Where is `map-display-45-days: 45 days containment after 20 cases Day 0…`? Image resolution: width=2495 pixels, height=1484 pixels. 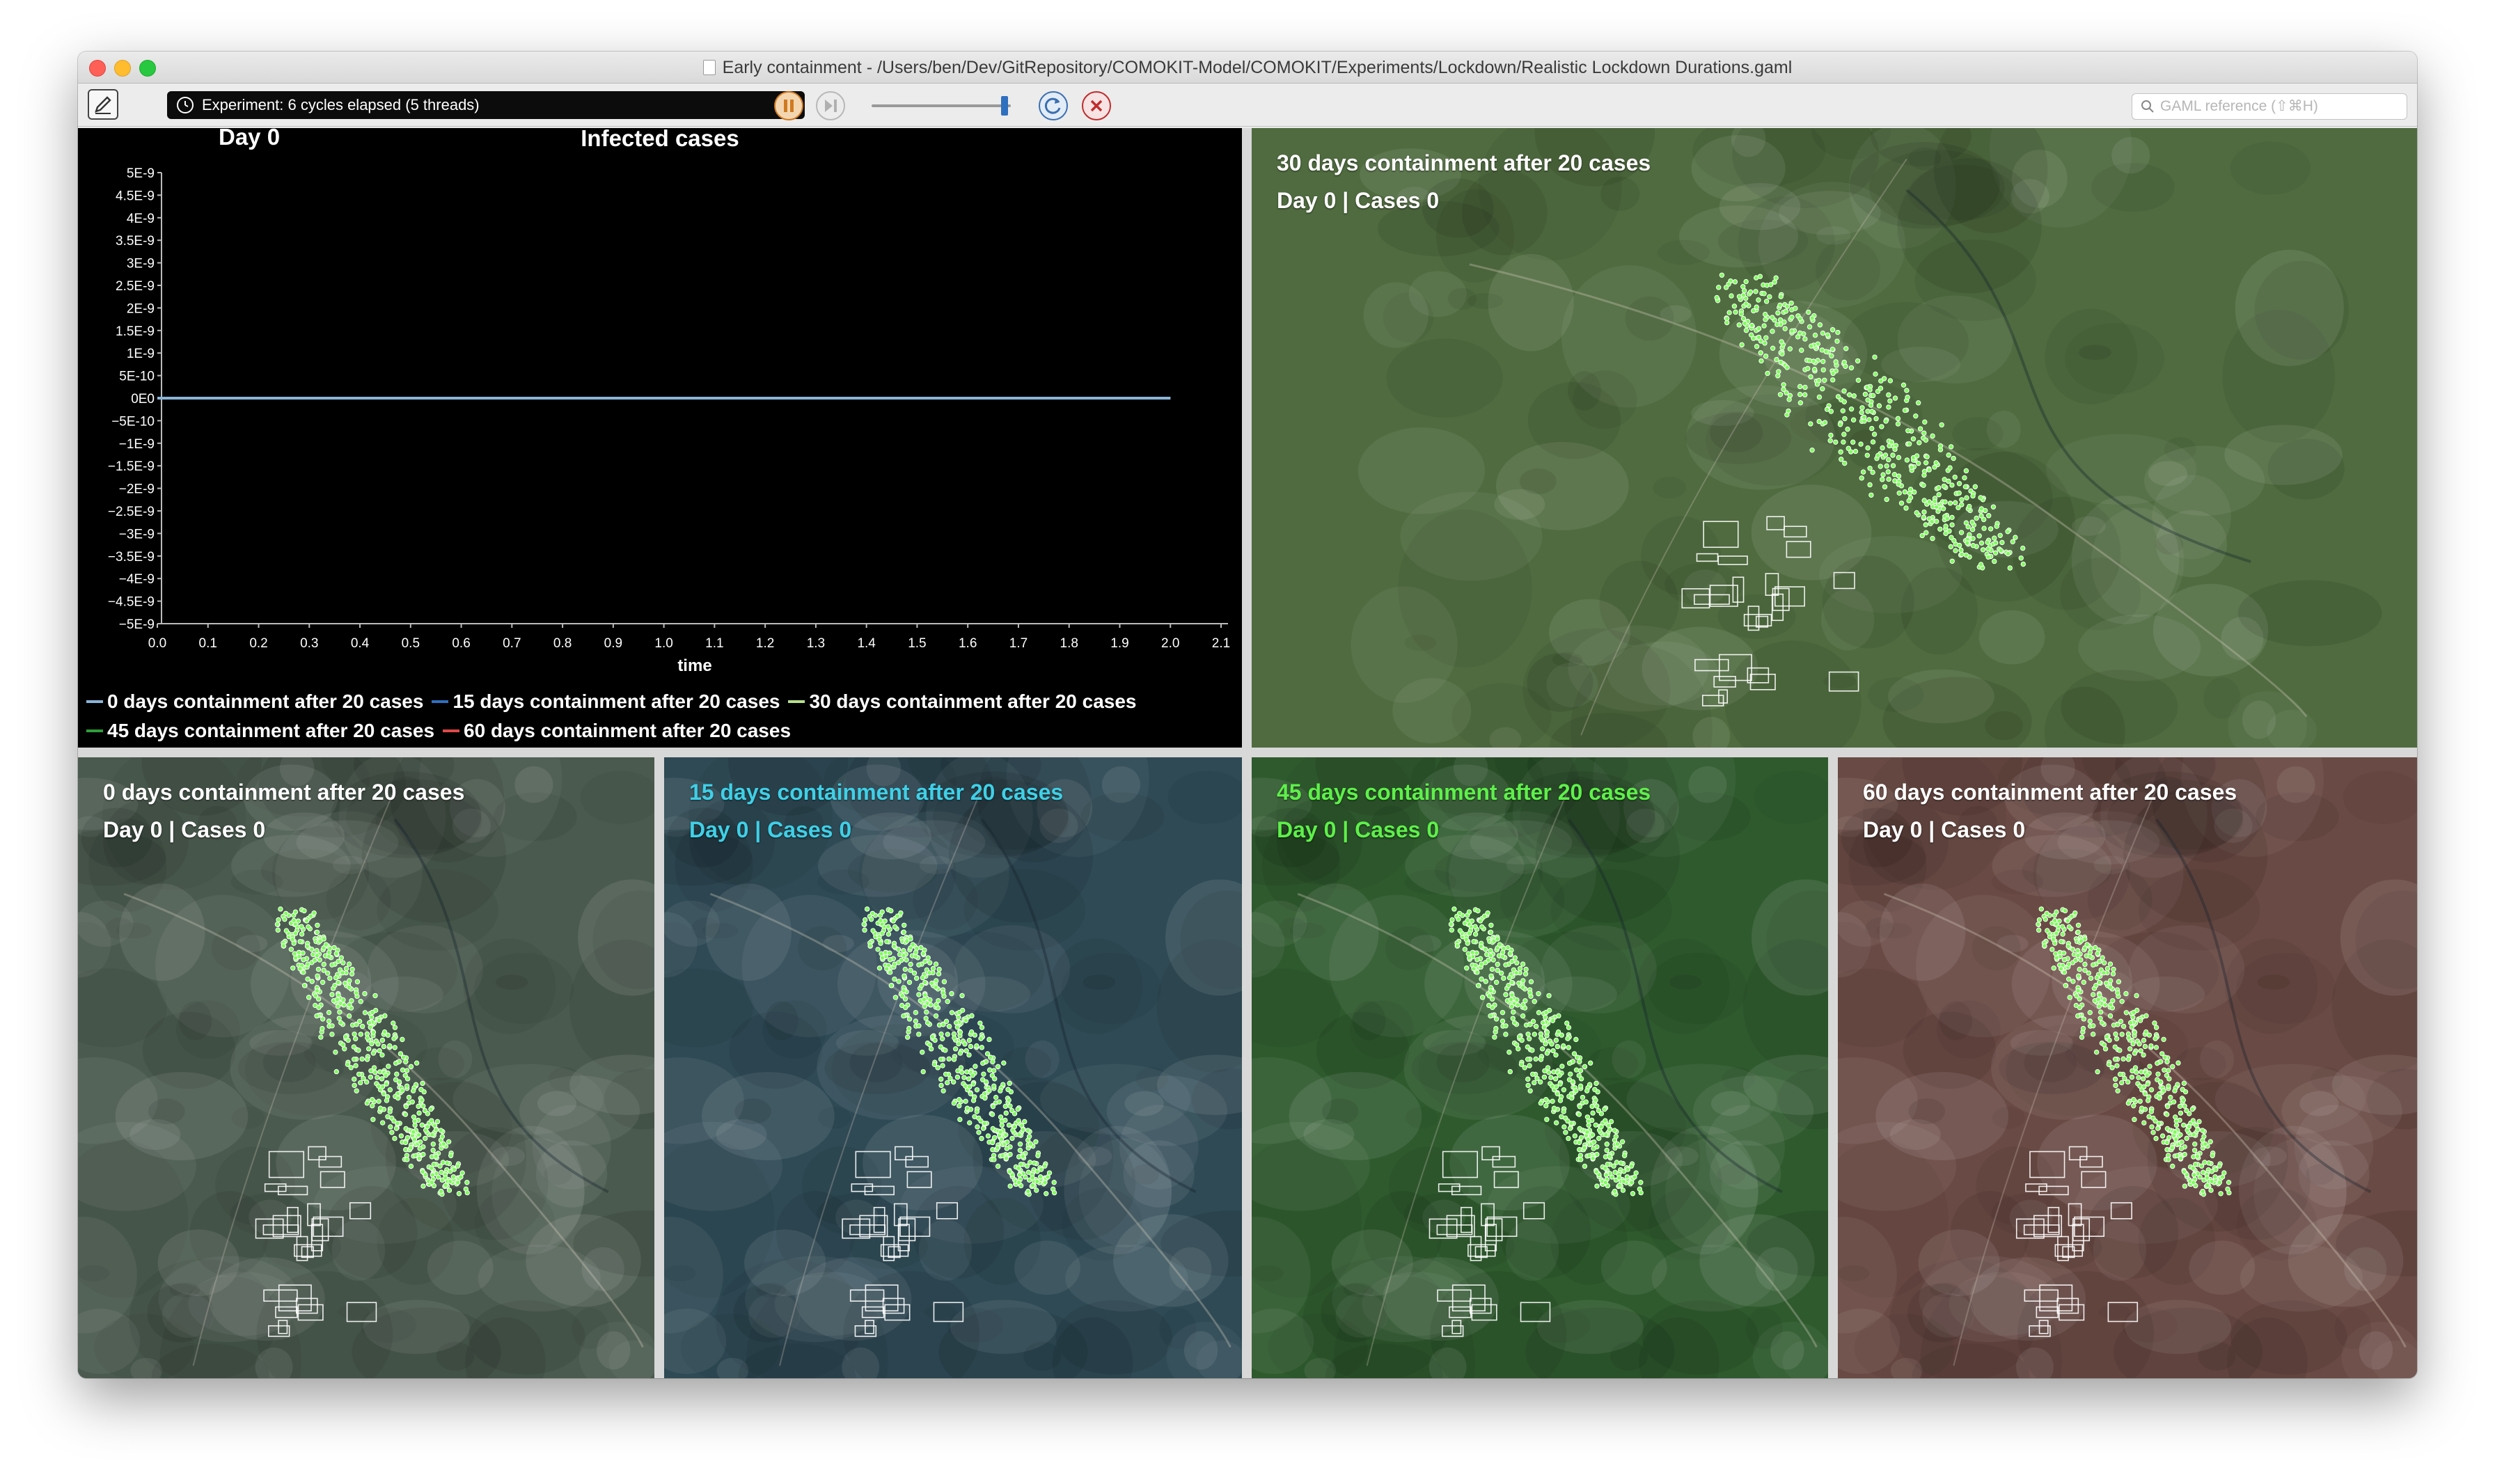 map-display-45-days: 45 days containment after 20 cases Day 0… is located at coordinates (1540, 1067).